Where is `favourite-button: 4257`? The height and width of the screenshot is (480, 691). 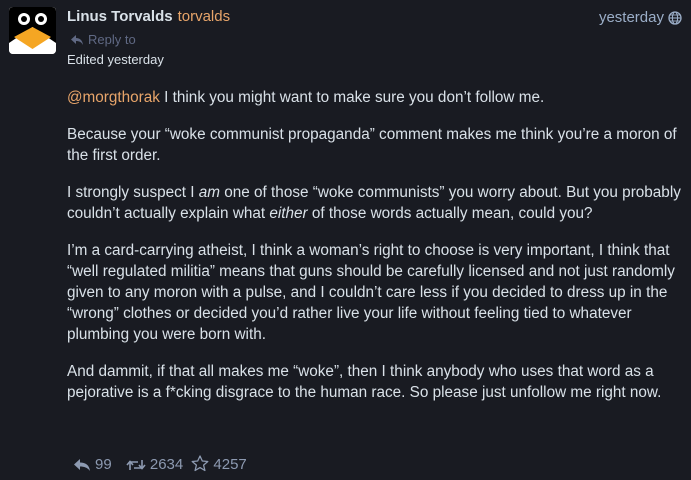 favourite-button: 4257 is located at coordinates (219, 464).